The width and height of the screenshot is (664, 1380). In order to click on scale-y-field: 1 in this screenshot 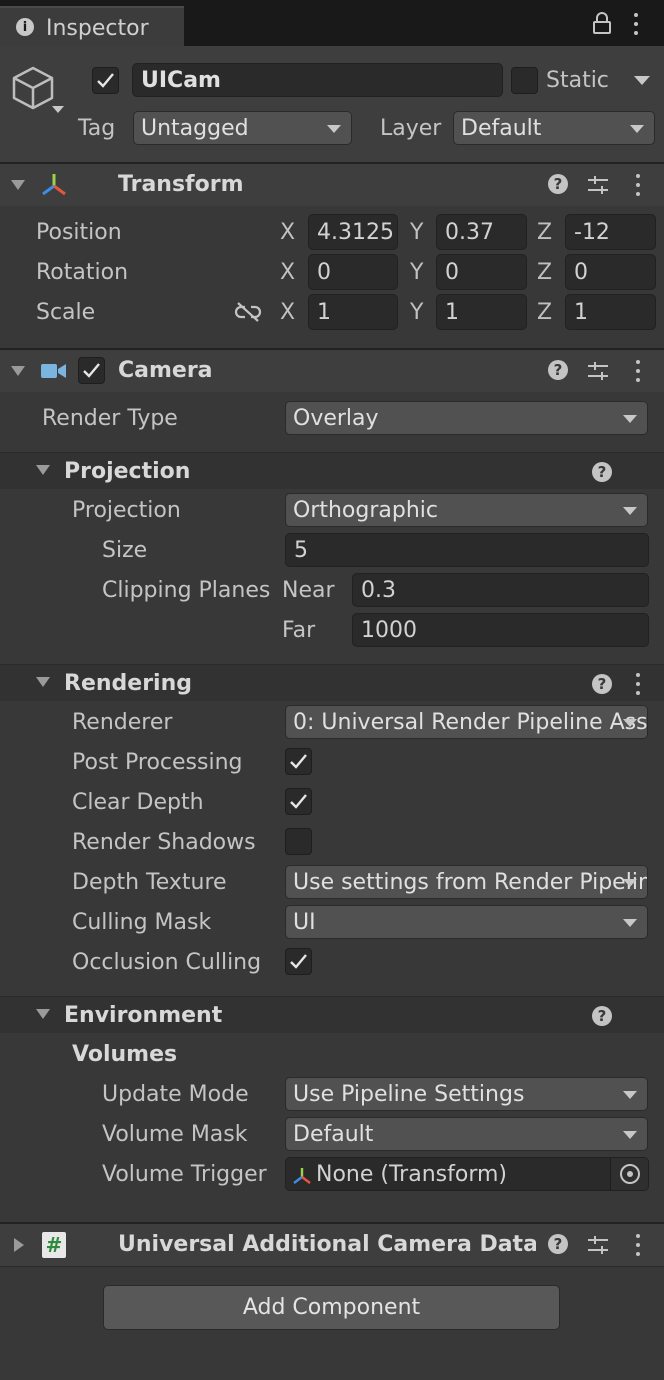, I will do `click(481, 312)`.